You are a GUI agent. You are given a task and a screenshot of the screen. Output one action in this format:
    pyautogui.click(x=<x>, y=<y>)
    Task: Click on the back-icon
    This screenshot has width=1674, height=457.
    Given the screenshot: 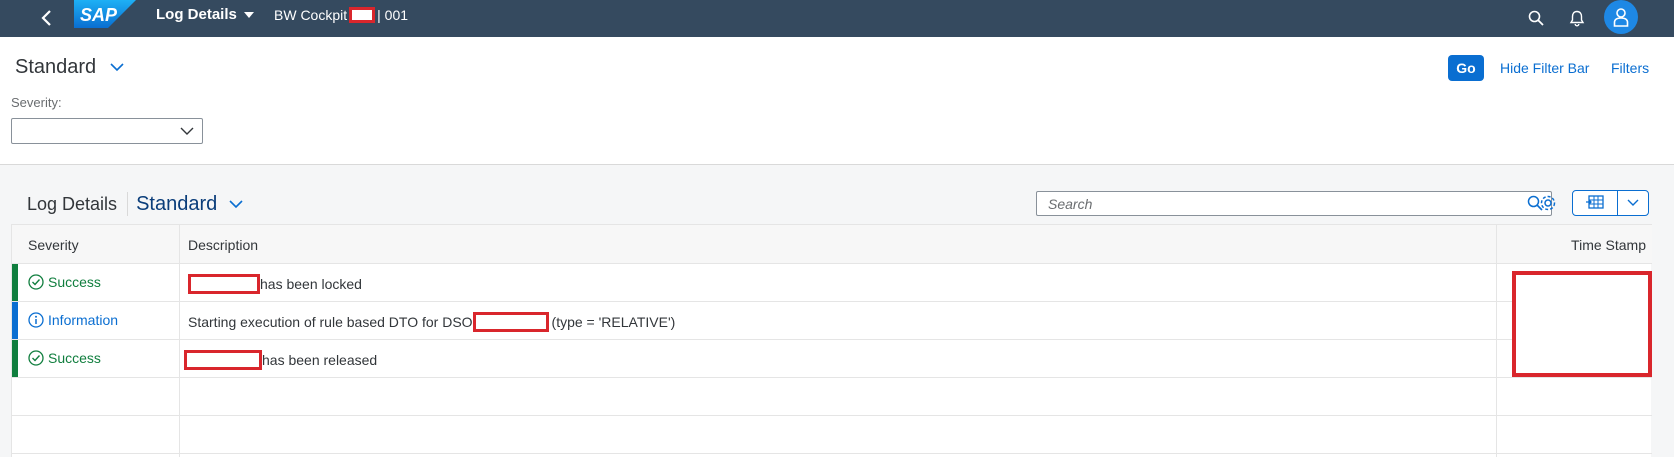 What is the action you would take?
    pyautogui.click(x=46, y=18)
    